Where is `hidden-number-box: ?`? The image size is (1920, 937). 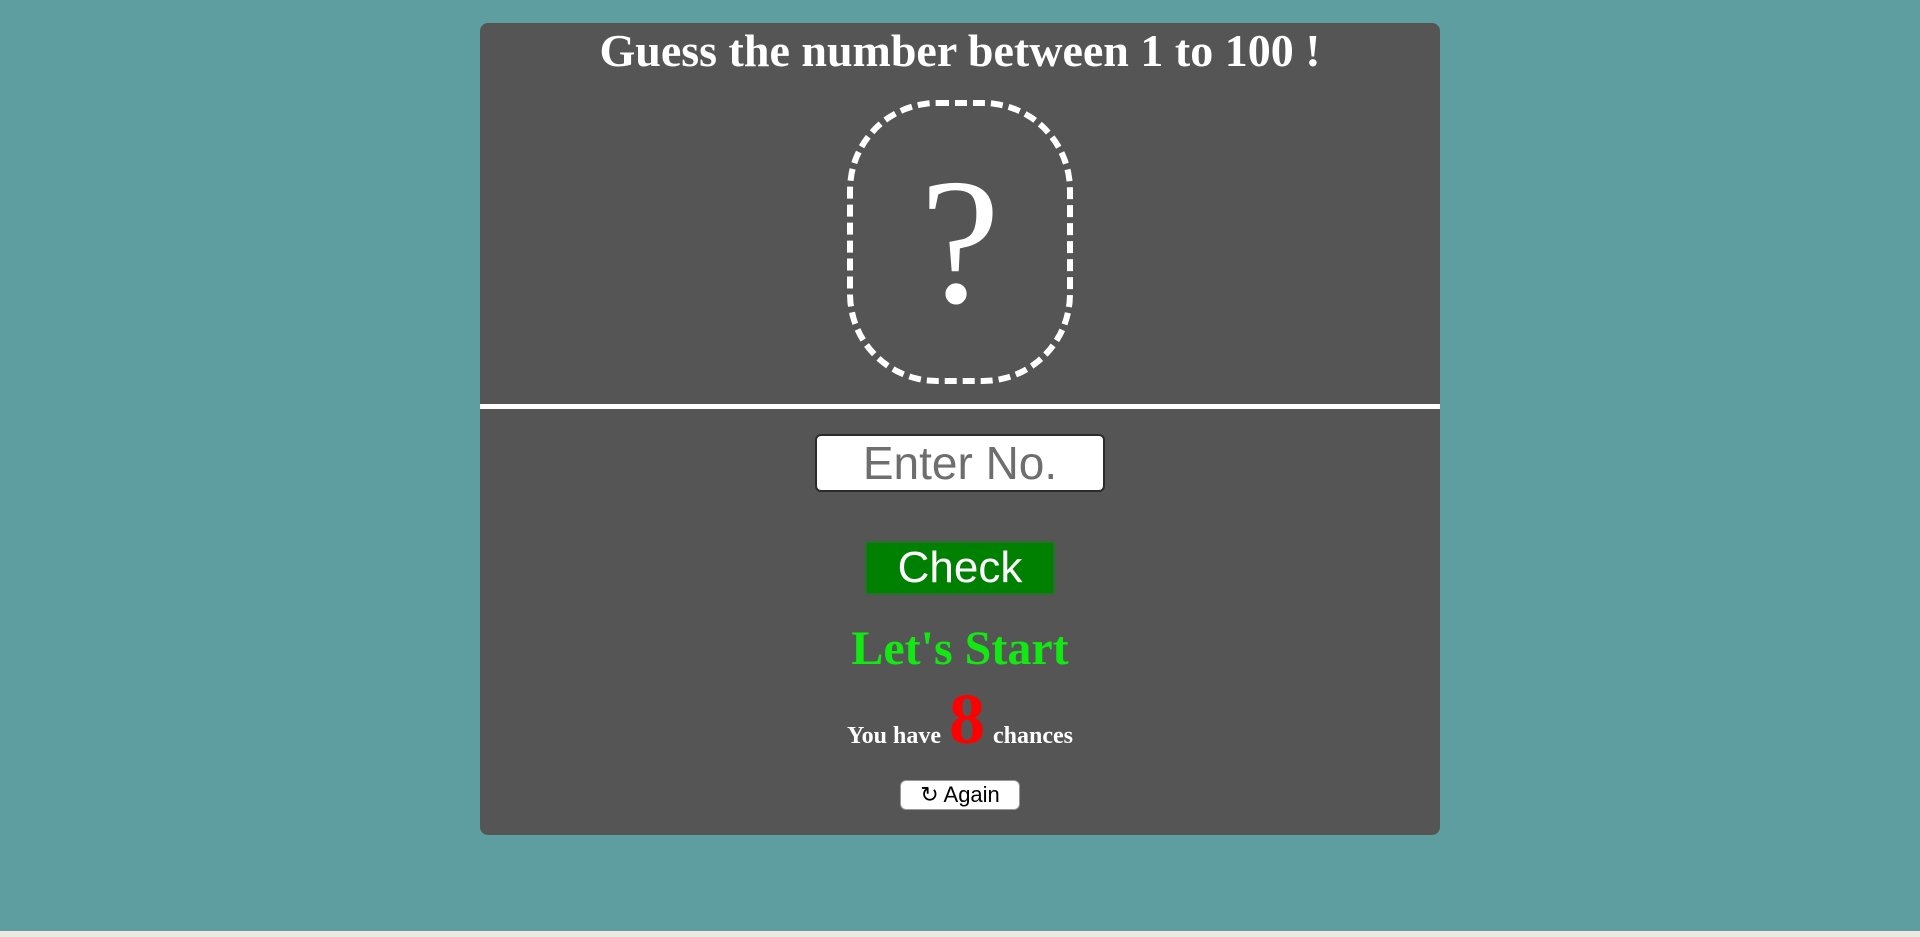 hidden-number-box: ? is located at coordinates (960, 242).